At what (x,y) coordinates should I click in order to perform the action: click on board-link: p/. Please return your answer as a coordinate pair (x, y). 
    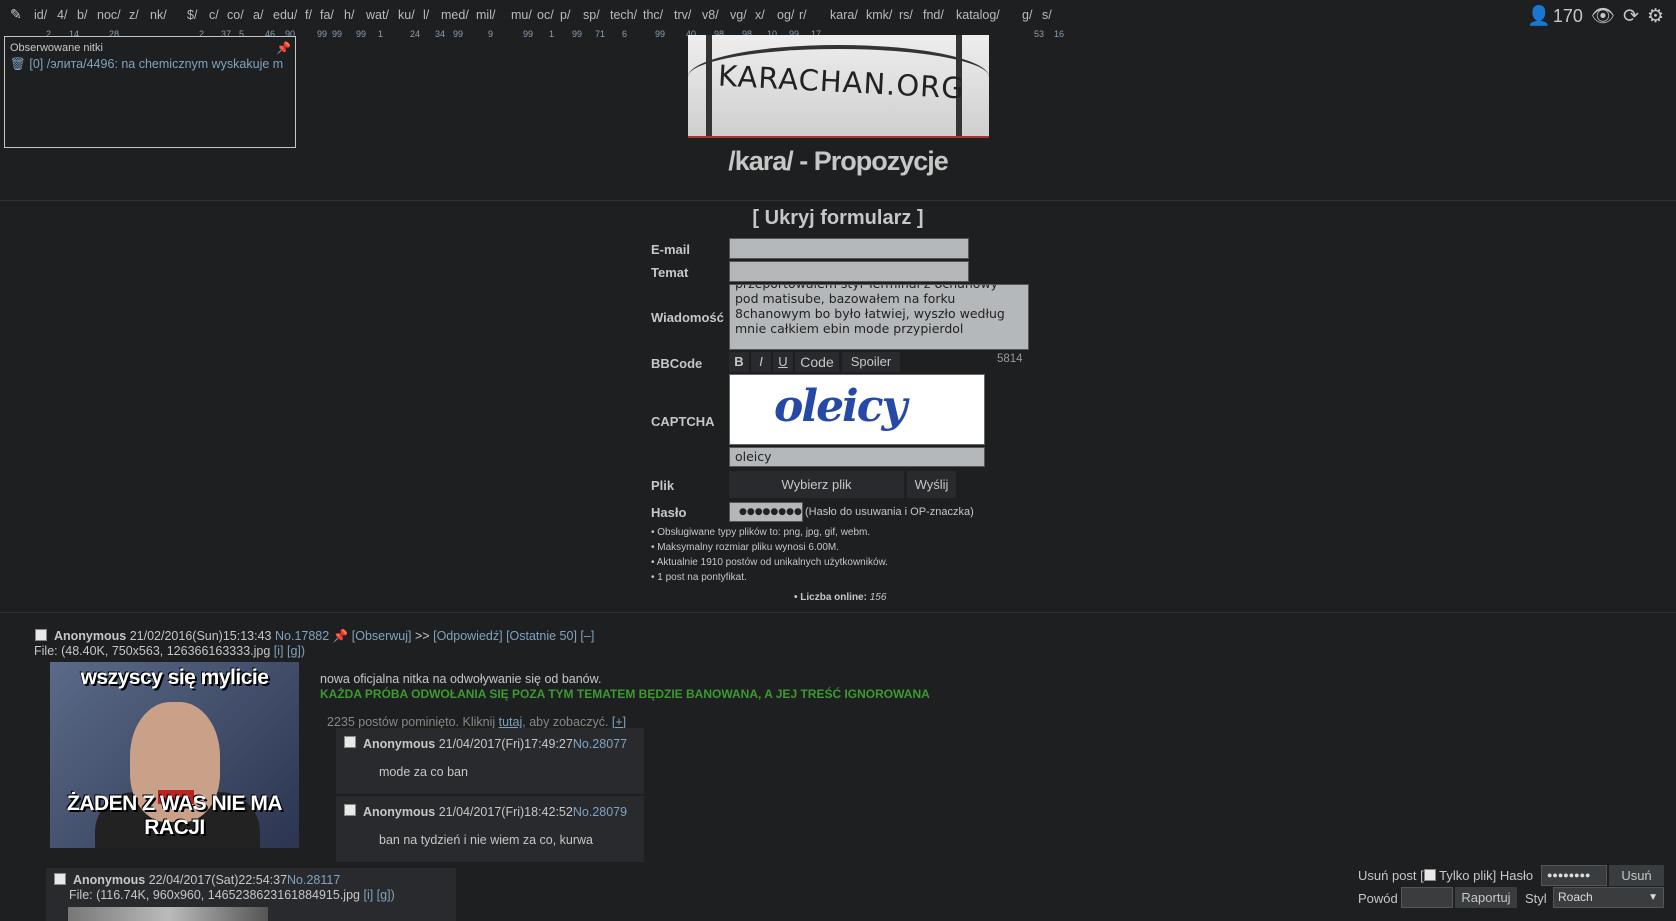
    Looking at the image, I should click on (565, 15).